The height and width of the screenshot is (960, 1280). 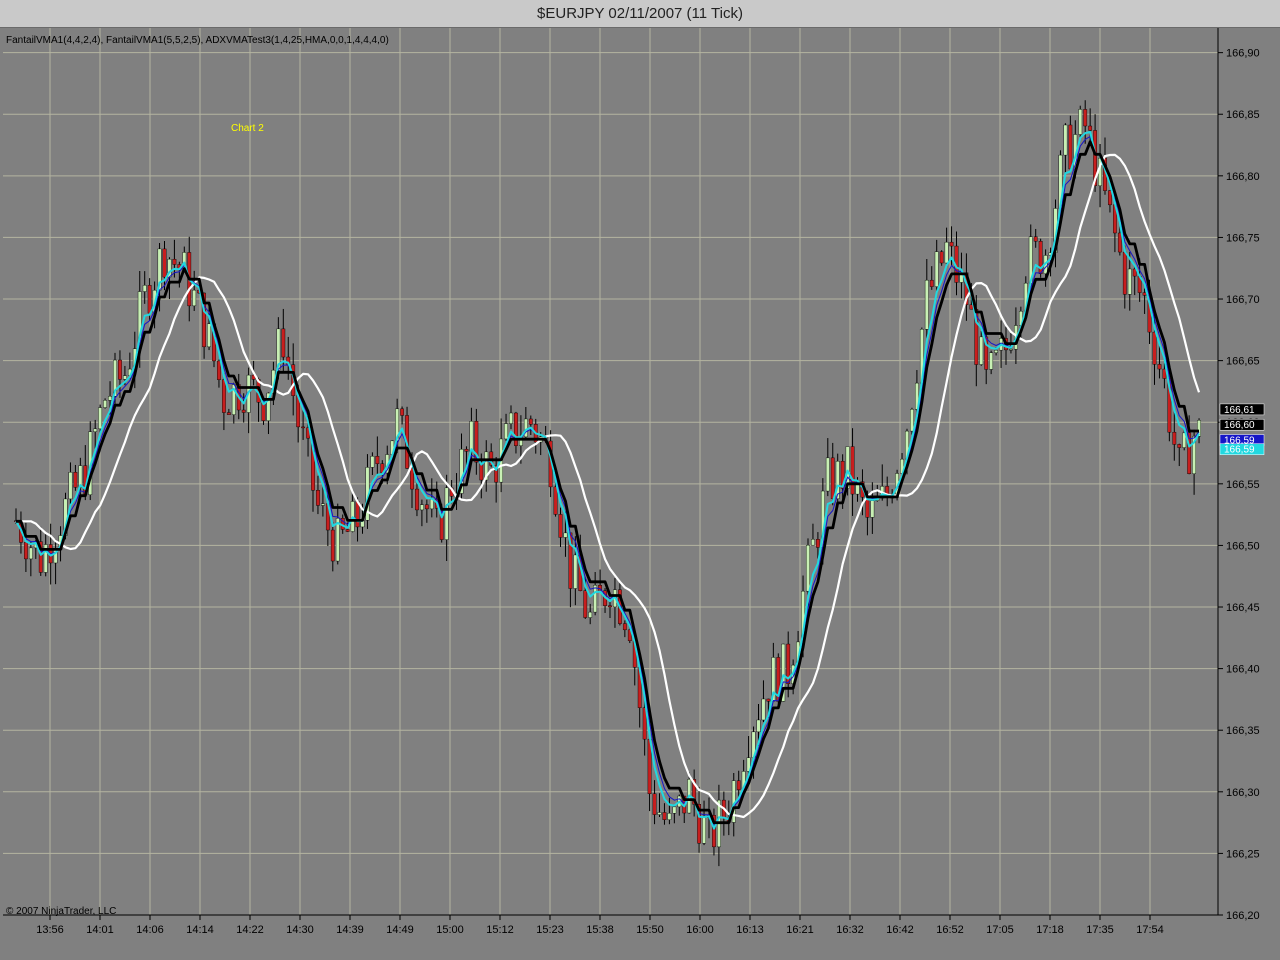 I want to click on price-tick-label: 166,85, so click(x=1243, y=115).